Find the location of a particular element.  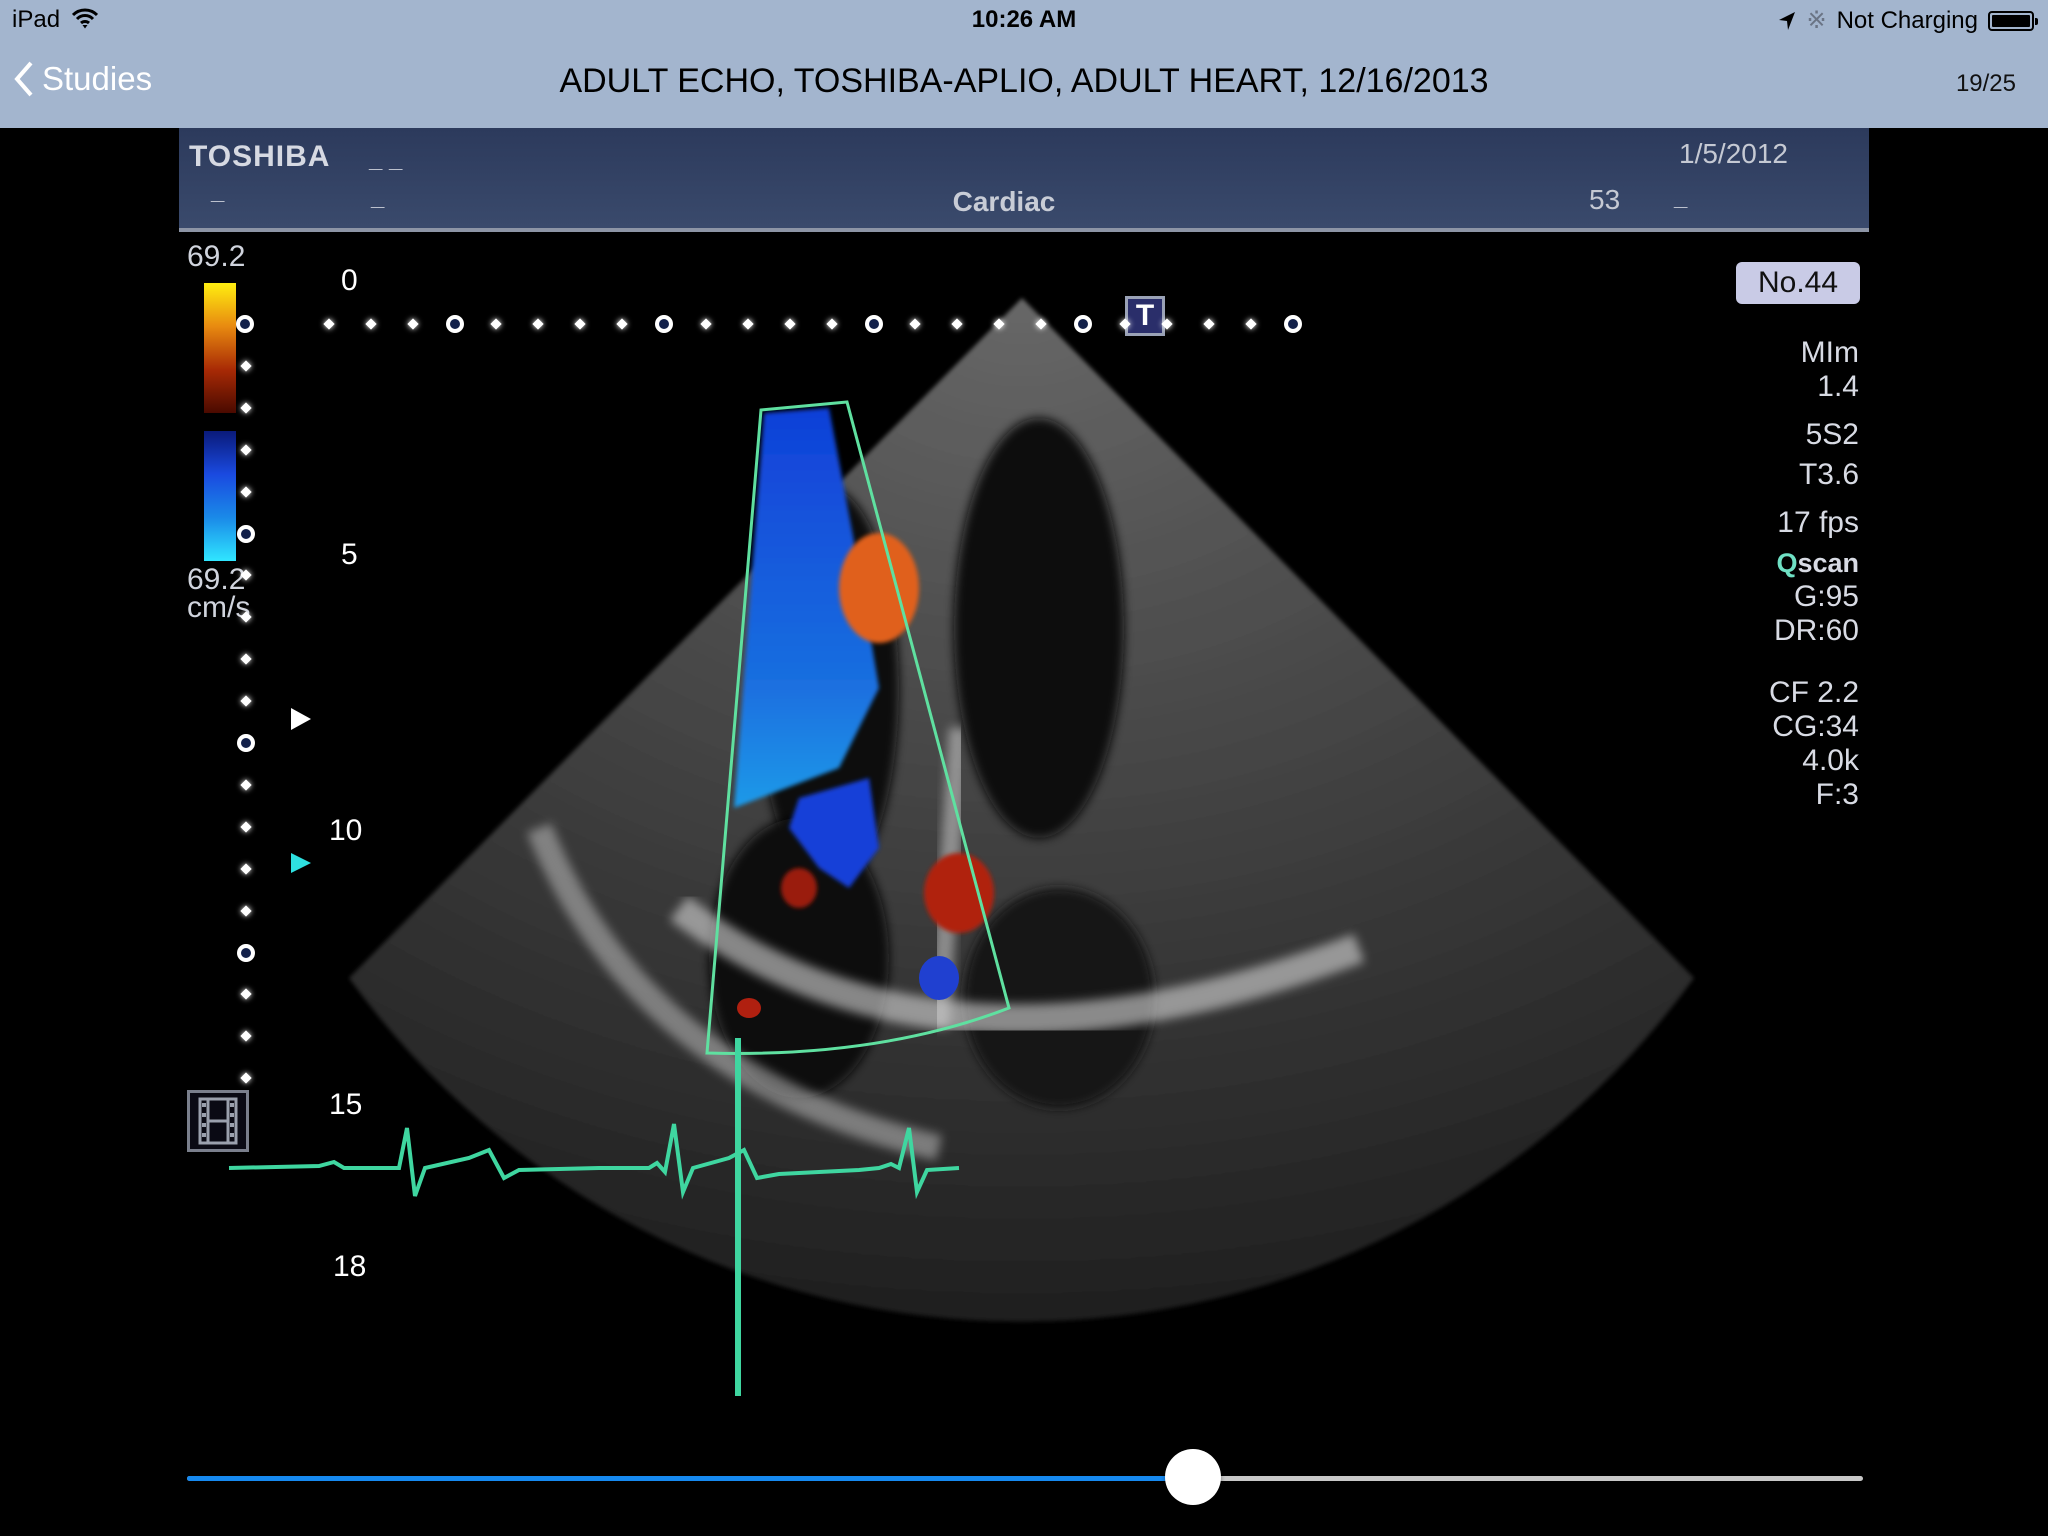

image-counter: 19/25 is located at coordinates (1985, 83).